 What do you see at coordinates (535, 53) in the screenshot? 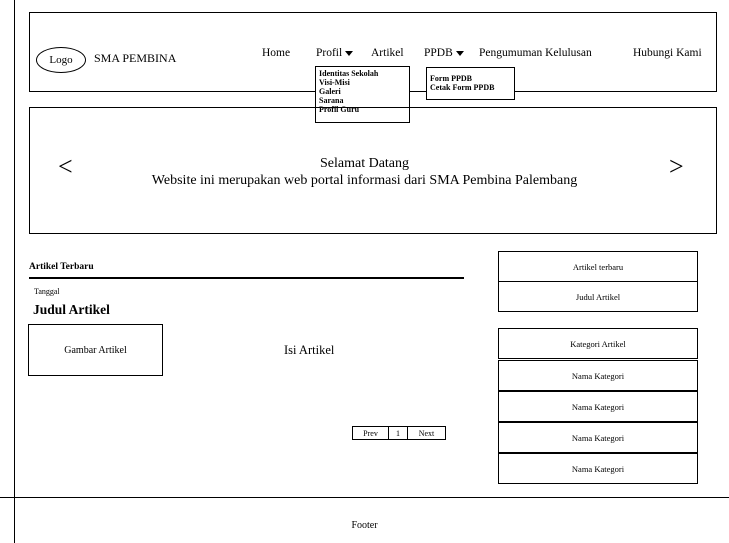
I see `nav-pengumuman: Pengumuman Kelulusan` at bounding box center [535, 53].